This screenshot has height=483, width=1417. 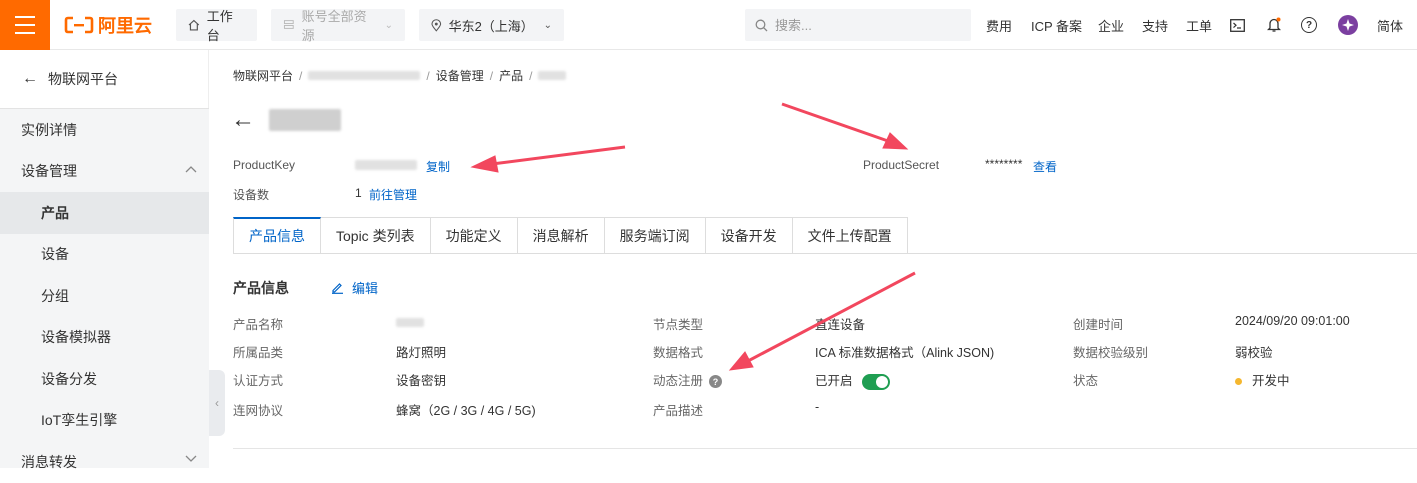 What do you see at coordinates (466, 411) in the screenshot?
I see `field-value-network-protocol: 蜂窝（2G / 3G / 4G / 5G)` at bounding box center [466, 411].